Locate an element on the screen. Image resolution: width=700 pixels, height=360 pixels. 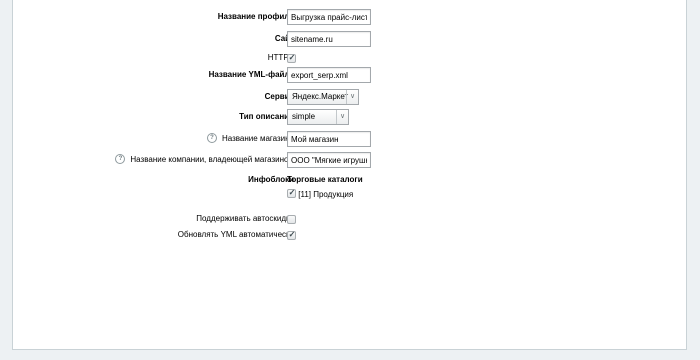
yml-file-row: Название YML-файла is located at coordinates (350, 75).